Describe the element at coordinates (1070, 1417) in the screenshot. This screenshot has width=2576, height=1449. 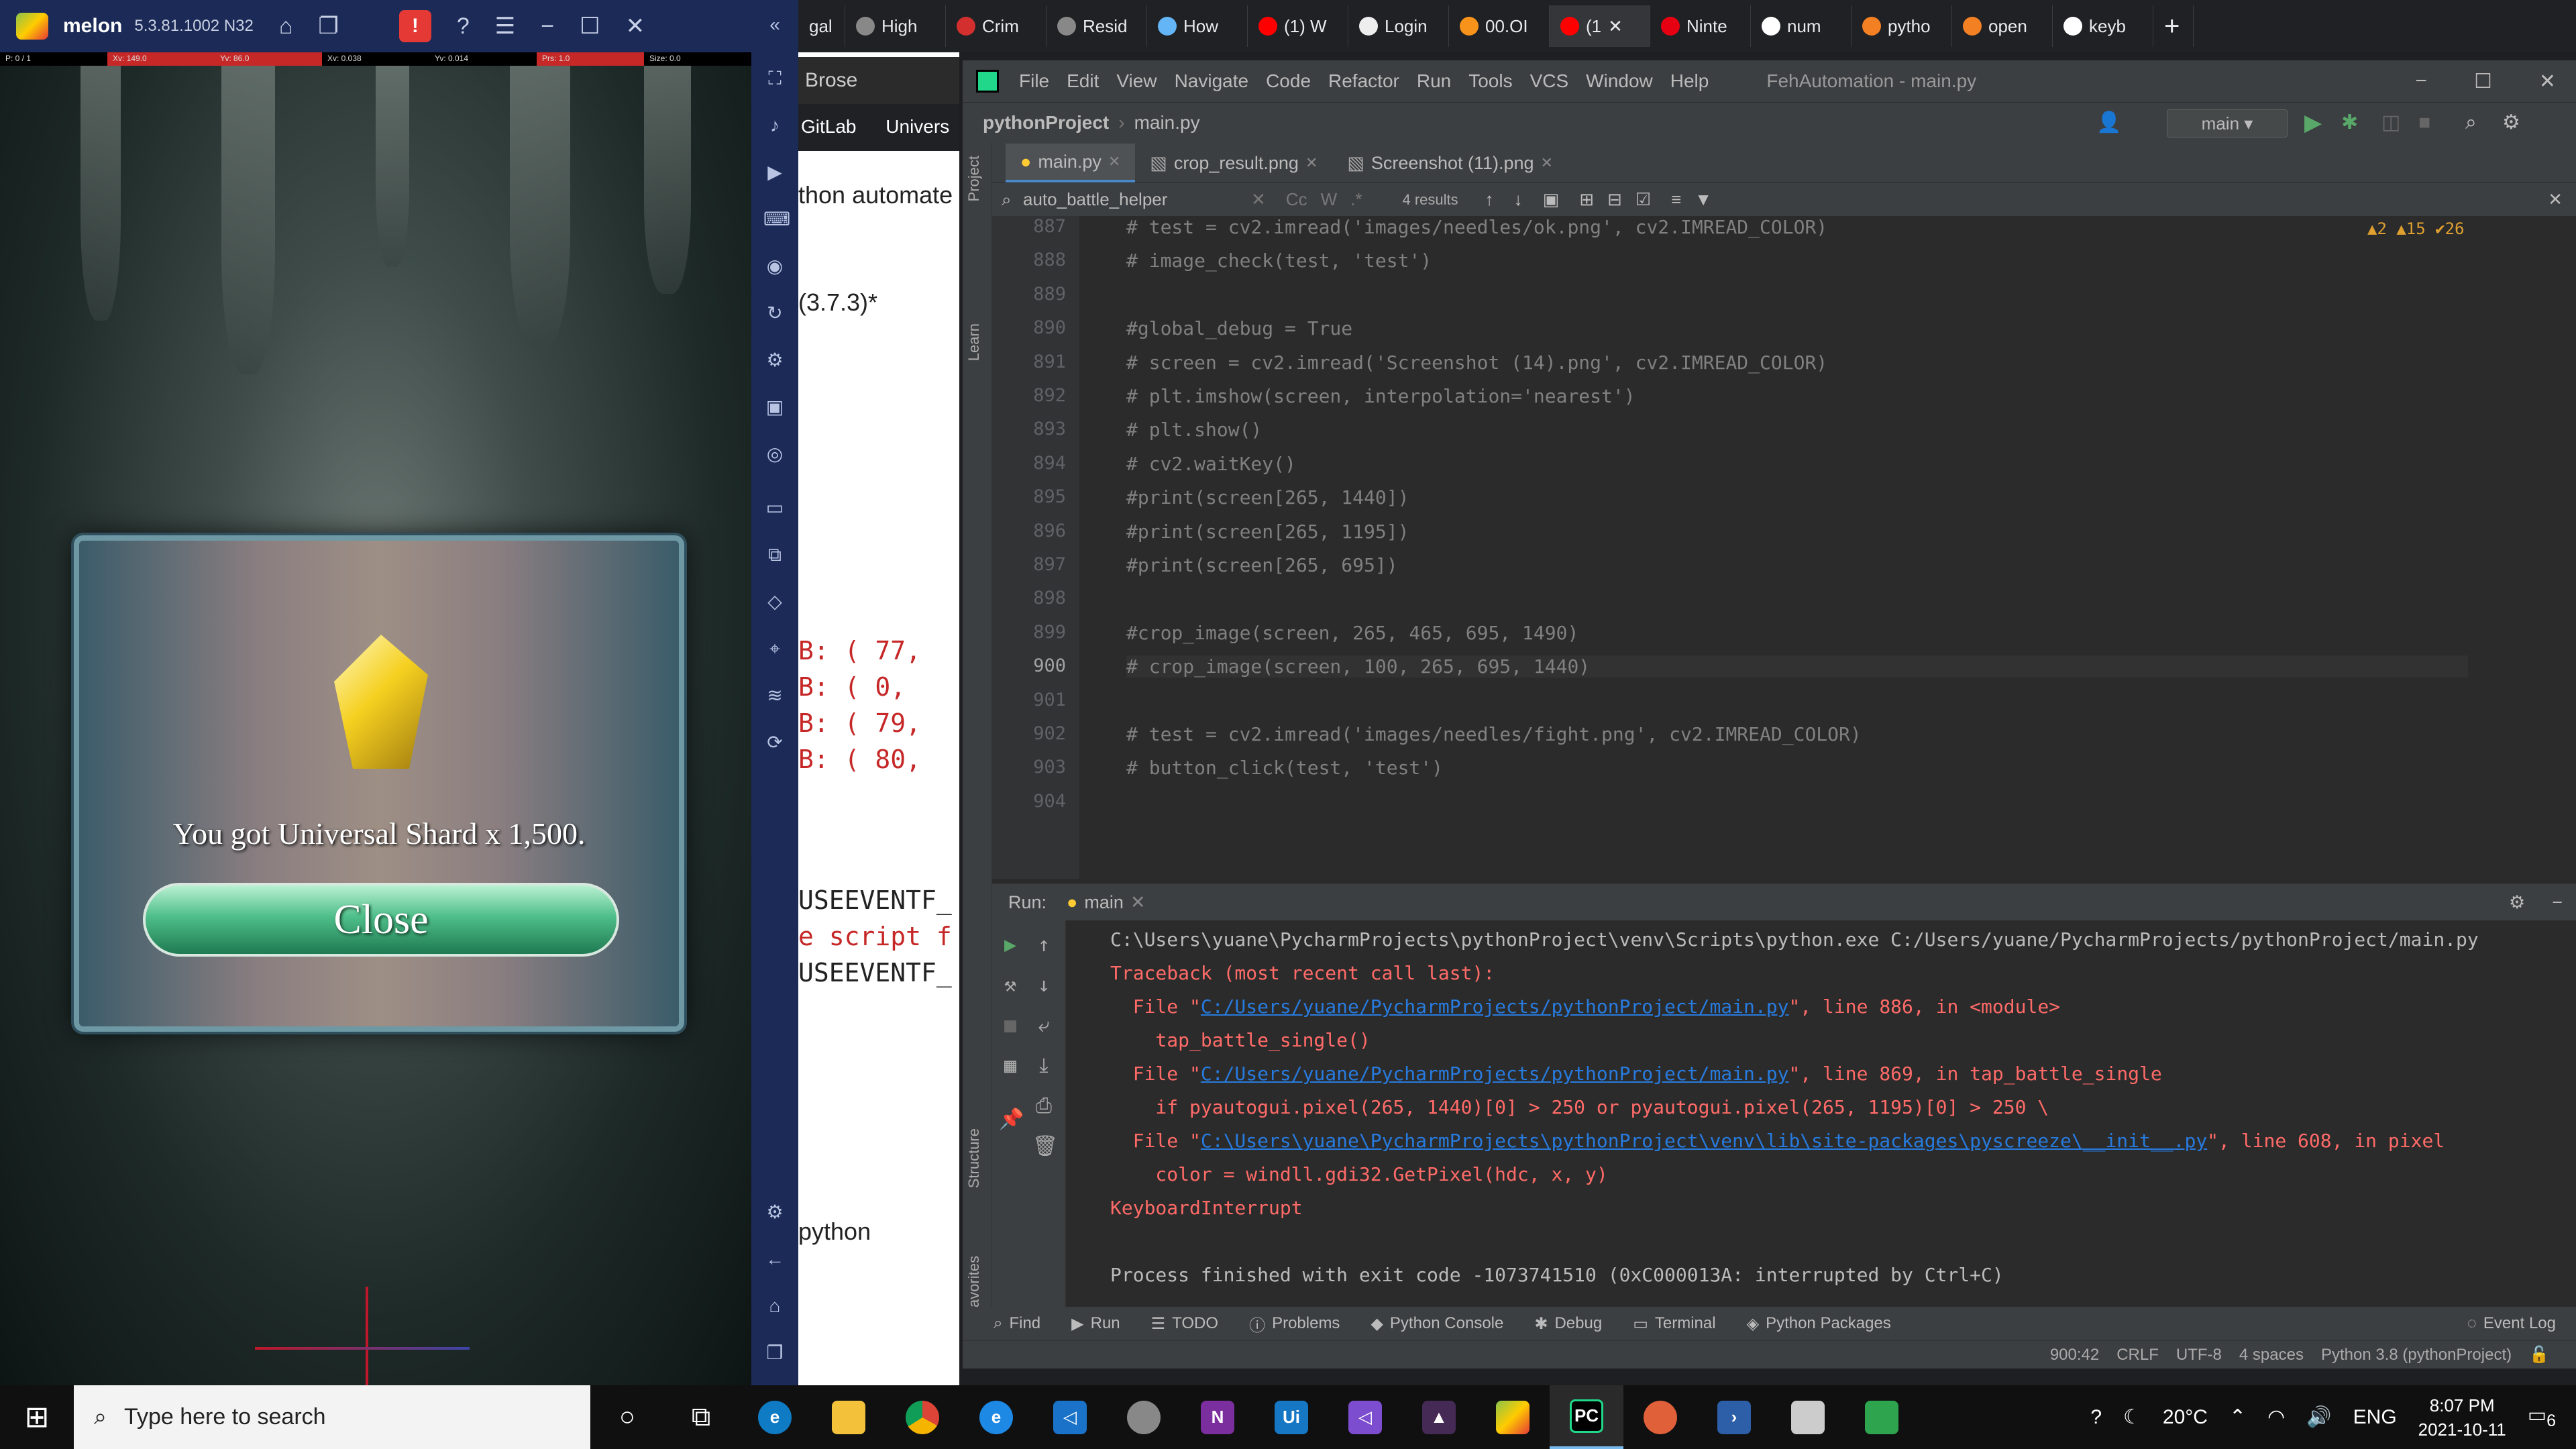
I see `vscode-icon: ◁` at that location.